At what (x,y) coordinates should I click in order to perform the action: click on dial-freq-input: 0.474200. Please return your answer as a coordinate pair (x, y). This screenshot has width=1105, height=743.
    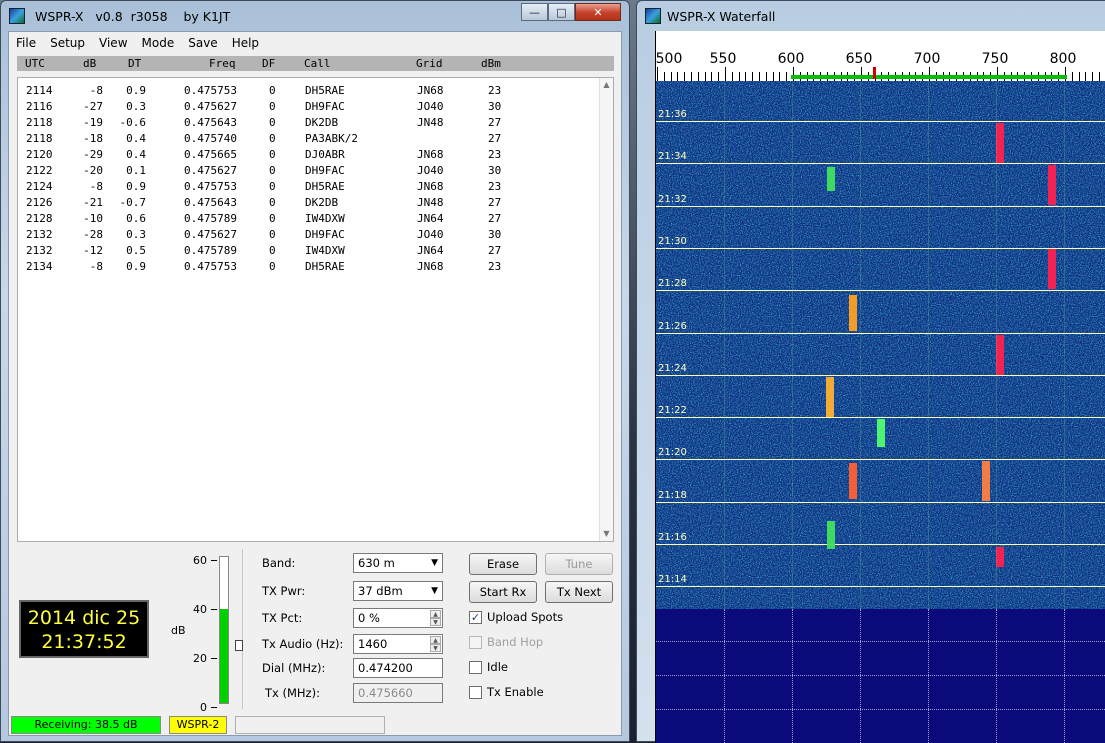
    Looking at the image, I should click on (398, 668).